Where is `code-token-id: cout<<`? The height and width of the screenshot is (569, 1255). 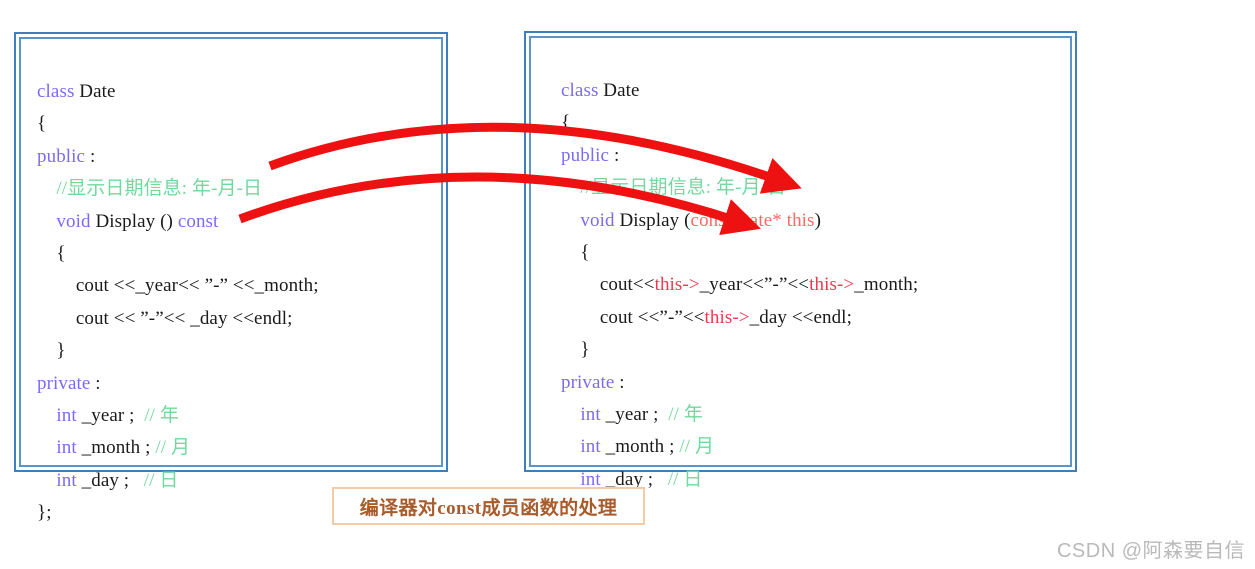 code-token-id: cout<< is located at coordinates (627, 285).